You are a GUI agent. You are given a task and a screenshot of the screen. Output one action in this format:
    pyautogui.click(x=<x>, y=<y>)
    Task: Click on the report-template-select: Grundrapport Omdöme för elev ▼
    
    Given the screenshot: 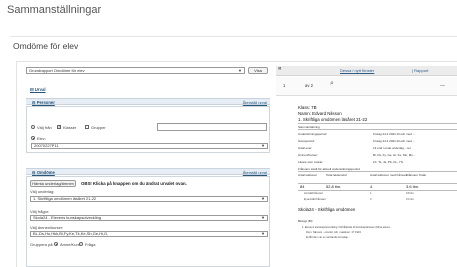 What is the action you would take?
    pyautogui.click(x=135, y=70)
    